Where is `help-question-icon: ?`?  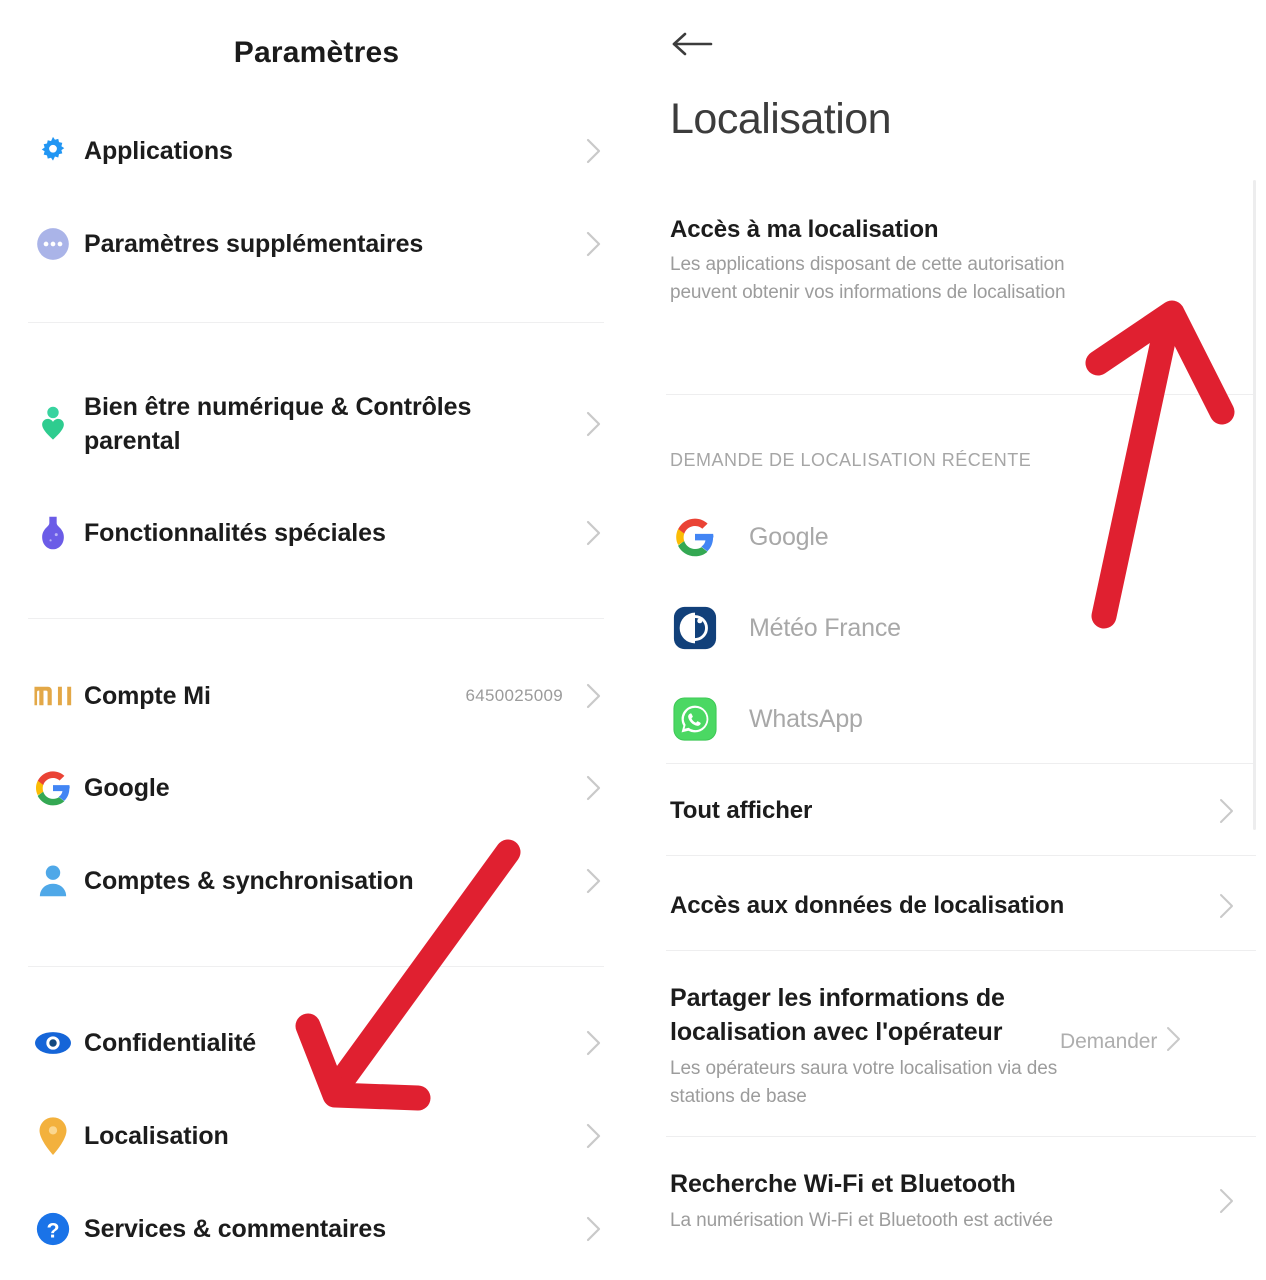
help-question-icon: ? is located at coordinates (53, 1229).